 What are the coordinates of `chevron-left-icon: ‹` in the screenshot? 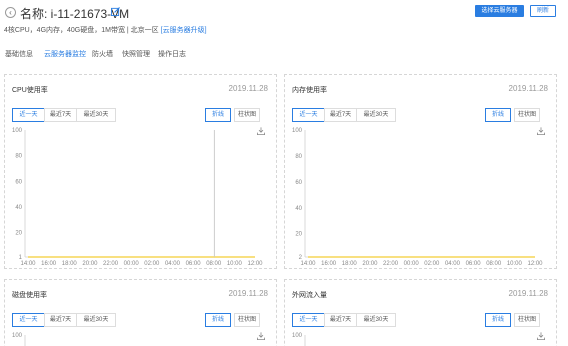 It's located at (10, 12).